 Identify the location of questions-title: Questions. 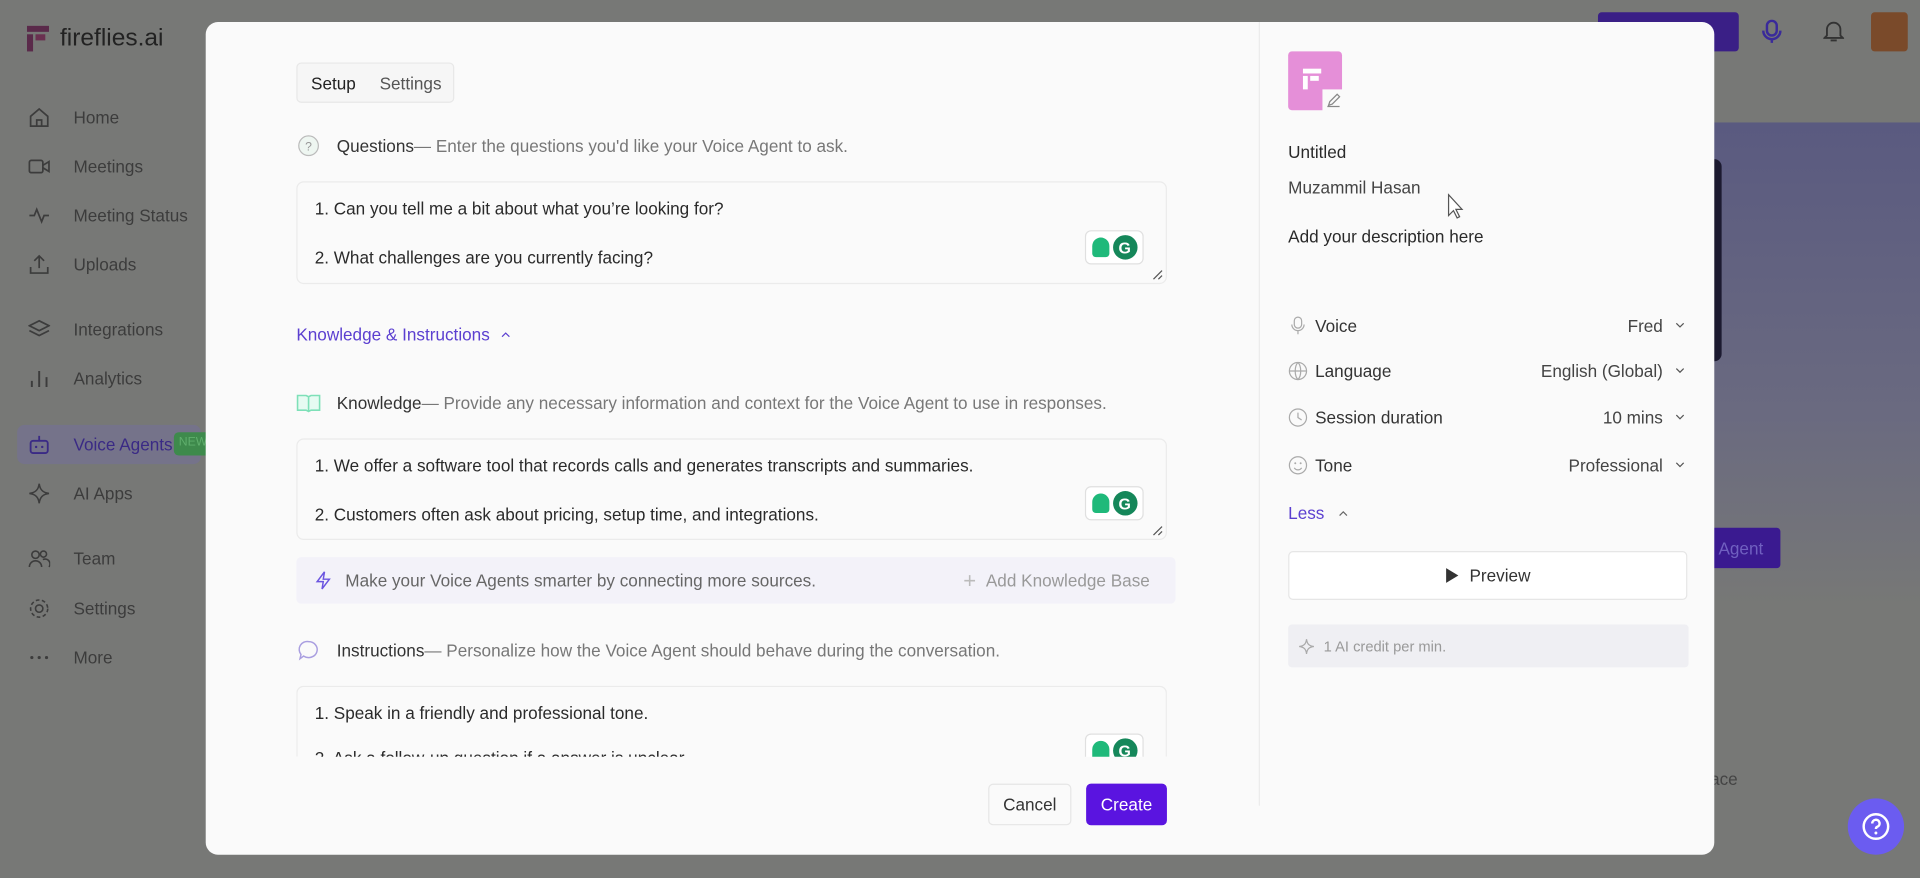
(375, 145).